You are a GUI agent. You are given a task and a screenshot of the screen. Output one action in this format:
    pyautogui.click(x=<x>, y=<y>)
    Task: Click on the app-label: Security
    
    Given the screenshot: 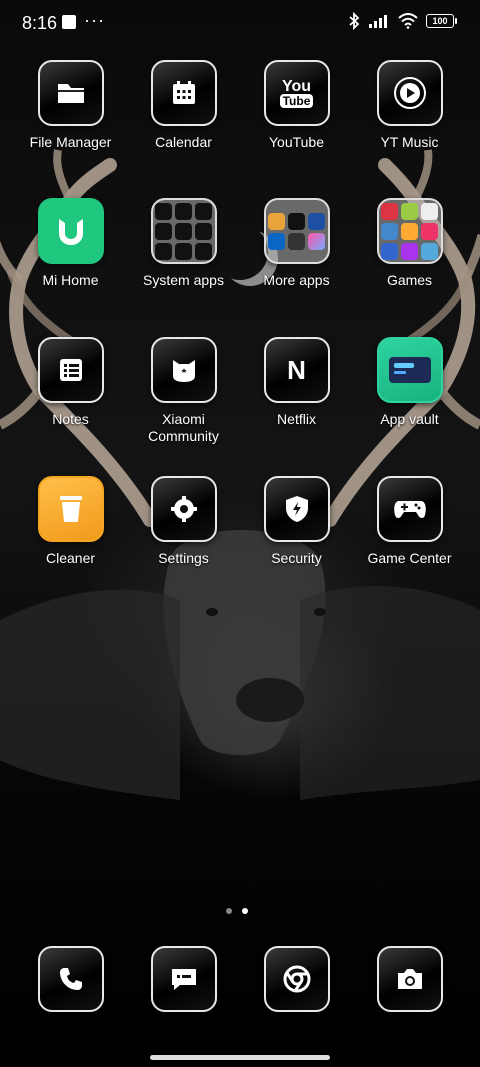 What is the action you would take?
    pyautogui.click(x=296, y=558)
    